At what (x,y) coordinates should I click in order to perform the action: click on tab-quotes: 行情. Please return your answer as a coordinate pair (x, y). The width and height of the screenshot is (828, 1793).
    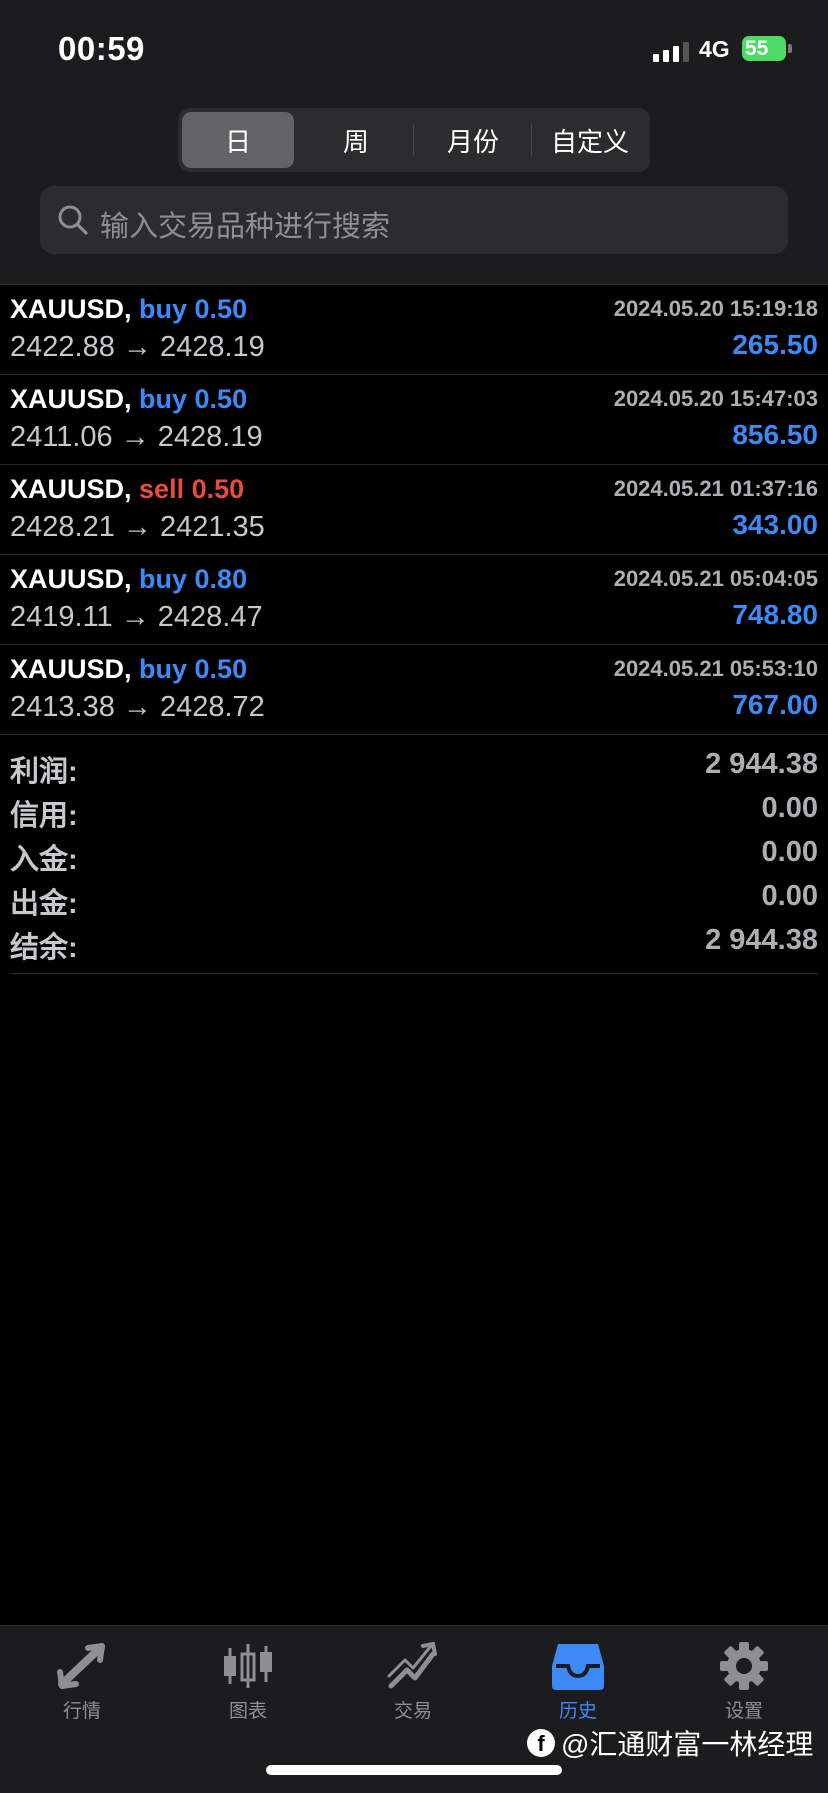
    Looking at the image, I should click on (82, 1690).